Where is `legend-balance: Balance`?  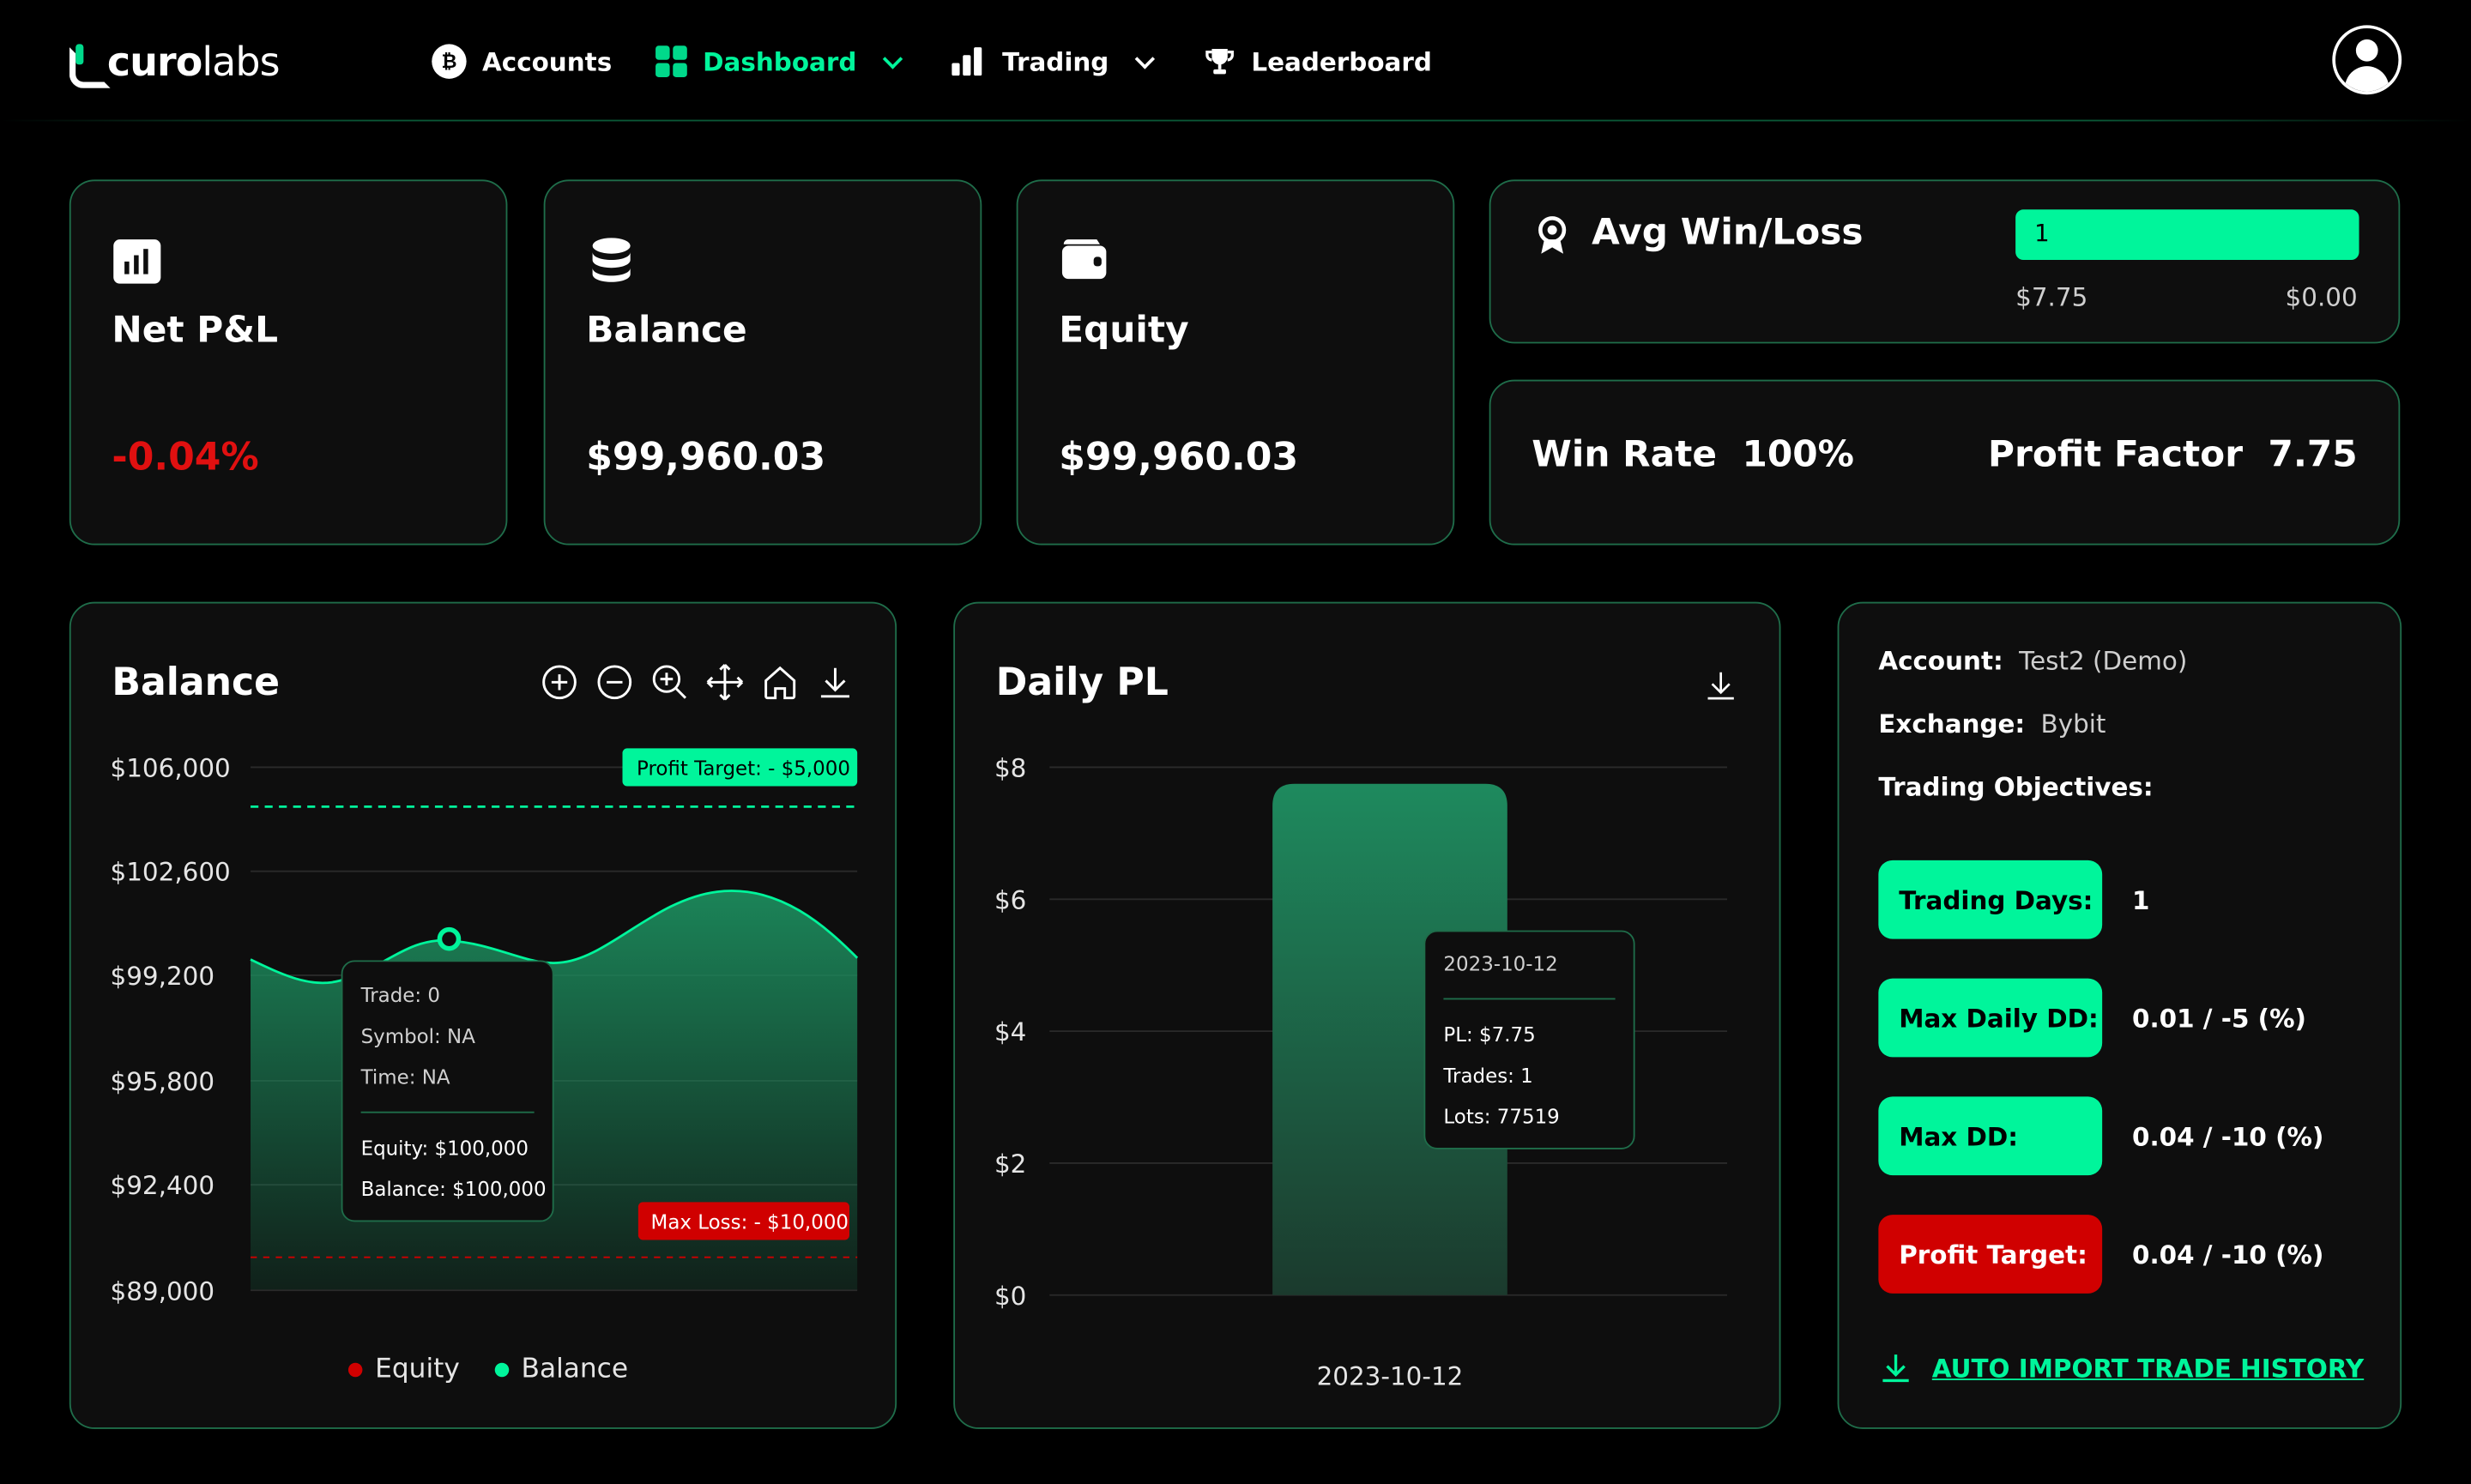
legend-balance: Balance is located at coordinates (561, 1369).